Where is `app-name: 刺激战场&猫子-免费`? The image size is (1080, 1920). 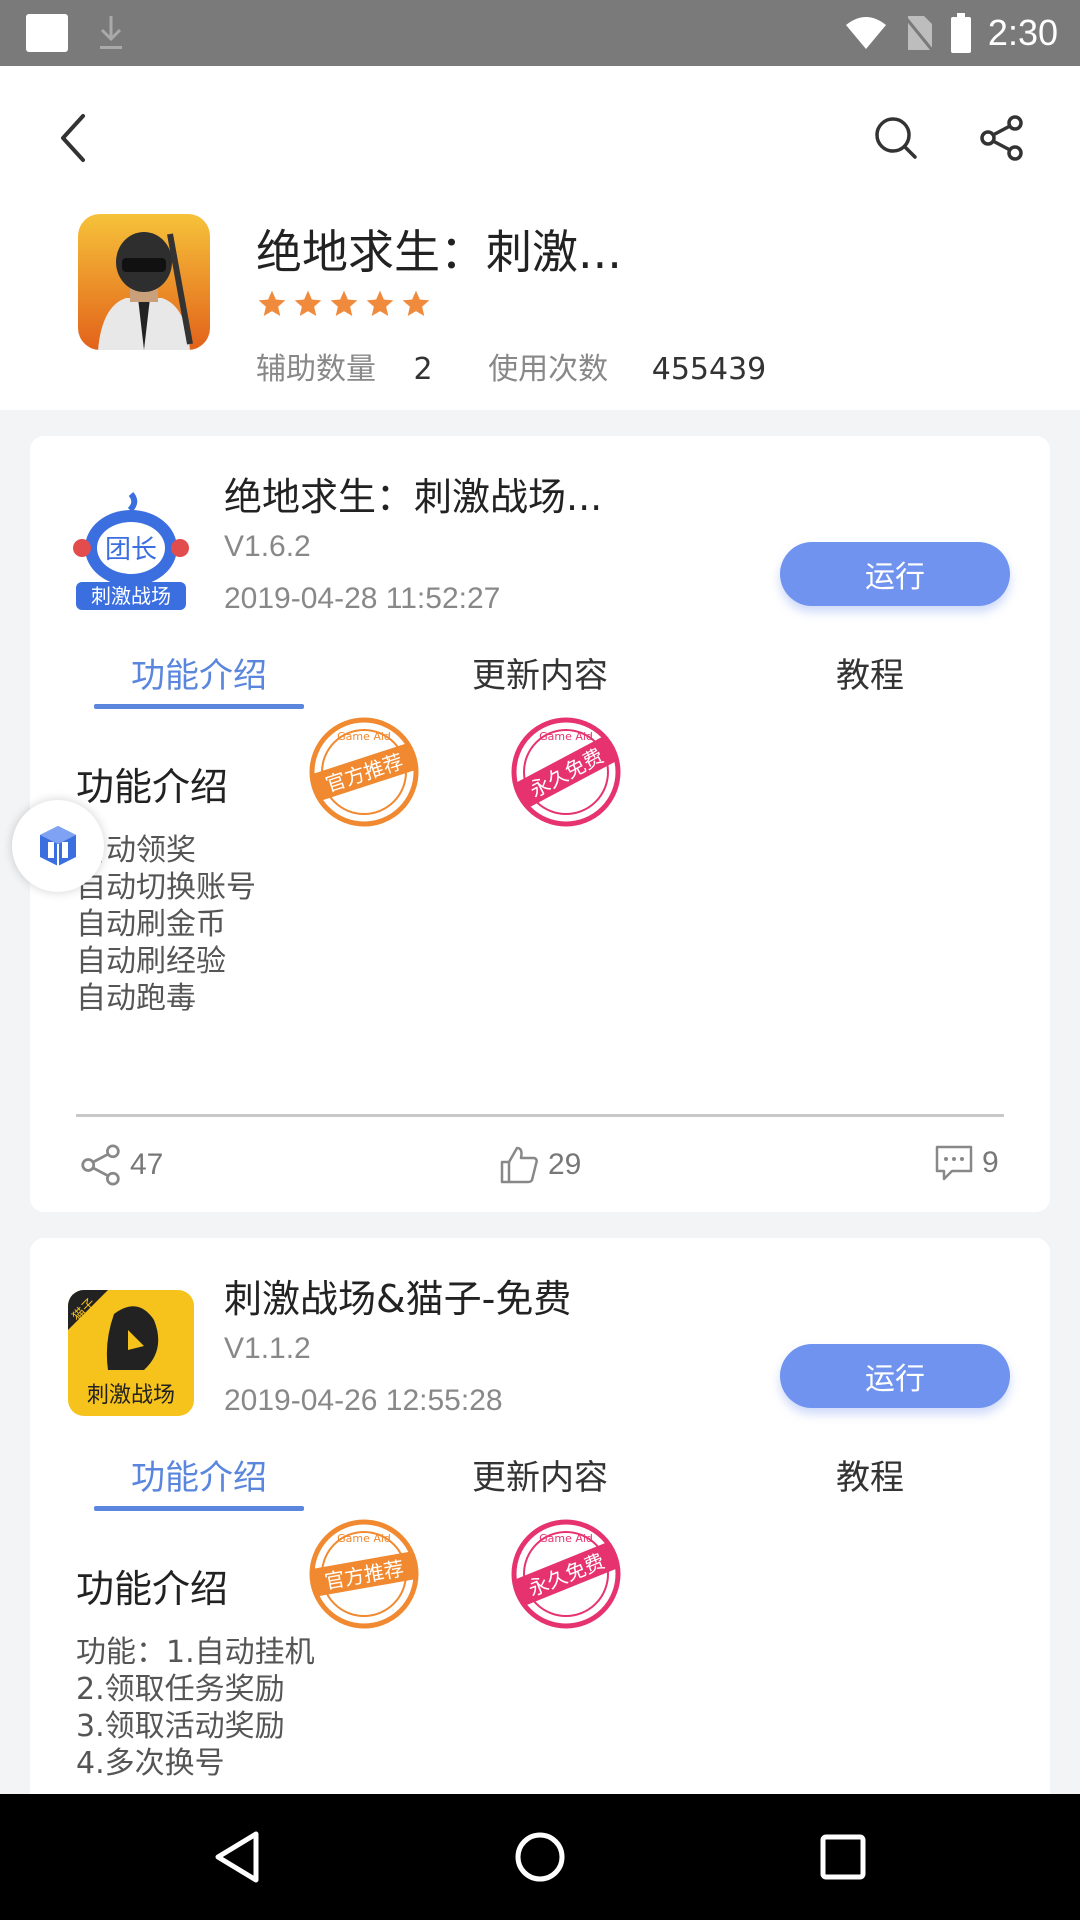
app-name: 刺激战场&猫子-免费 is located at coordinates (398, 1299).